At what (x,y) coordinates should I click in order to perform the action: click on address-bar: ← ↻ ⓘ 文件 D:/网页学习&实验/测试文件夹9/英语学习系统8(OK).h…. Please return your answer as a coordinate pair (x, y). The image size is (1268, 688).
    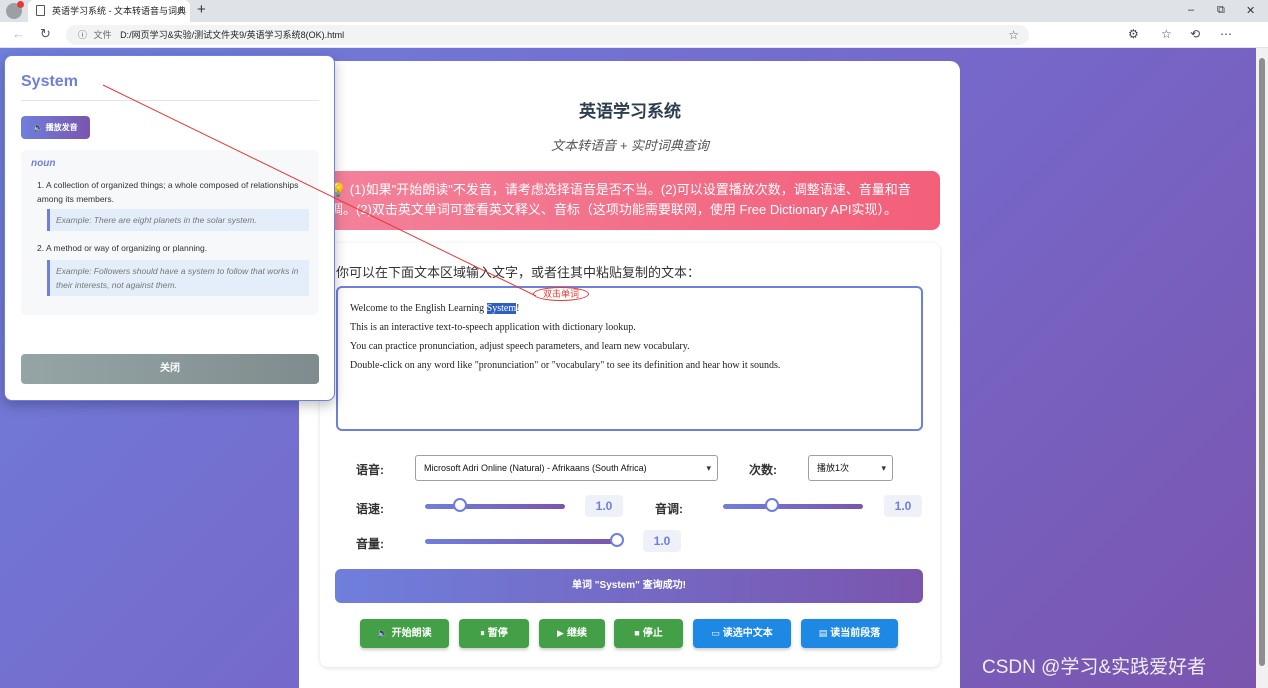
    Looking at the image, I should click on (634, 35).